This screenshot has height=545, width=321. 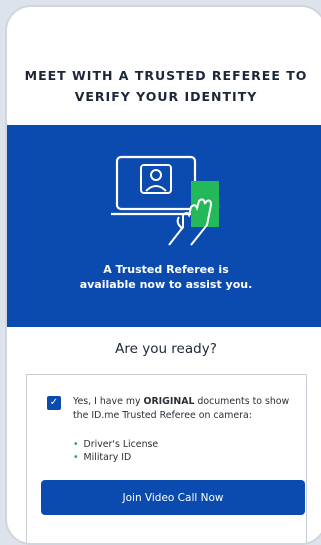 What do you see at coordinates (166, 349) in the screenshot?
I see `ready-prompt: Are you ready?` at bounding box center [166, 349].